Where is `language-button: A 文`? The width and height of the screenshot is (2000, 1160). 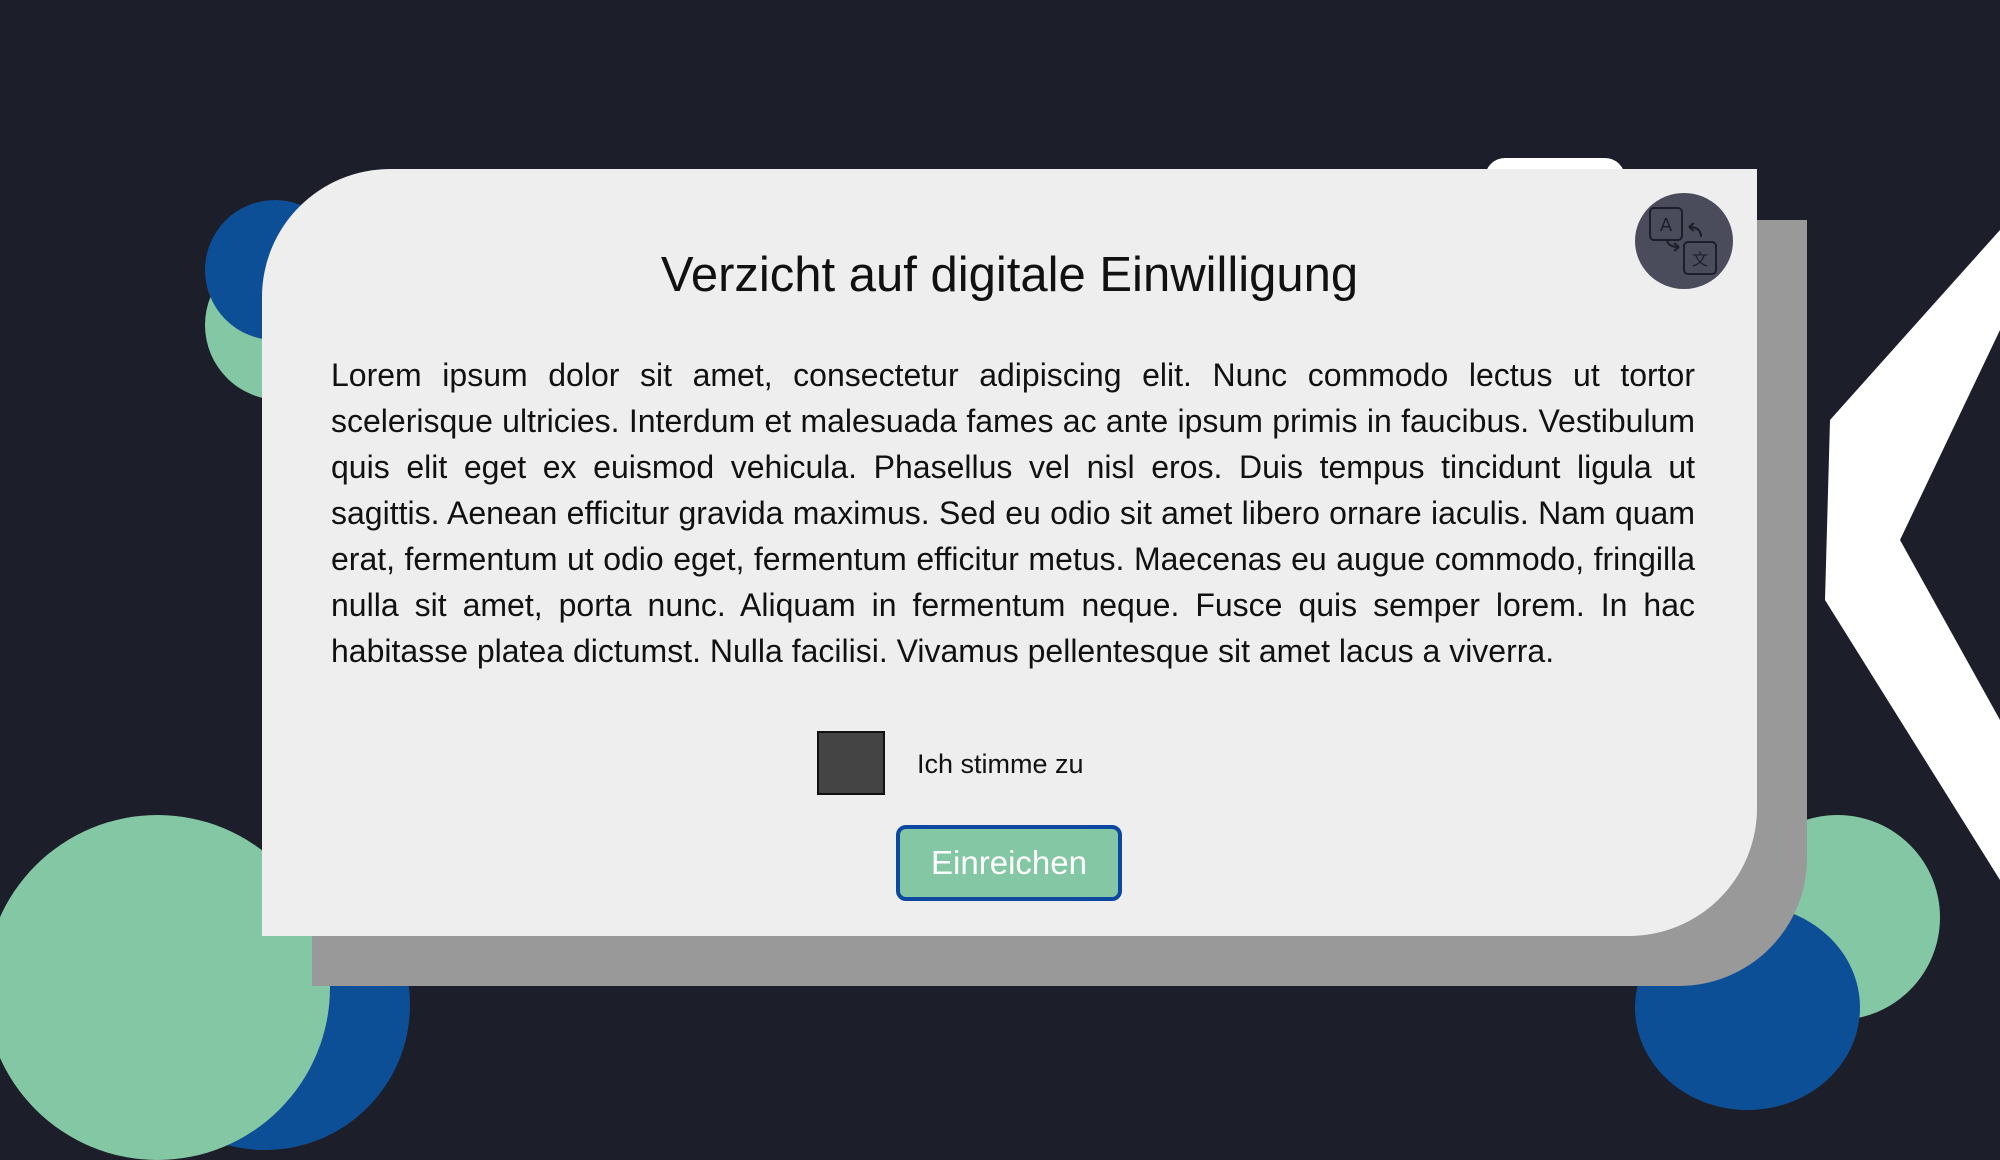 language-button: A 文 is located at coordinates (1684, 241).